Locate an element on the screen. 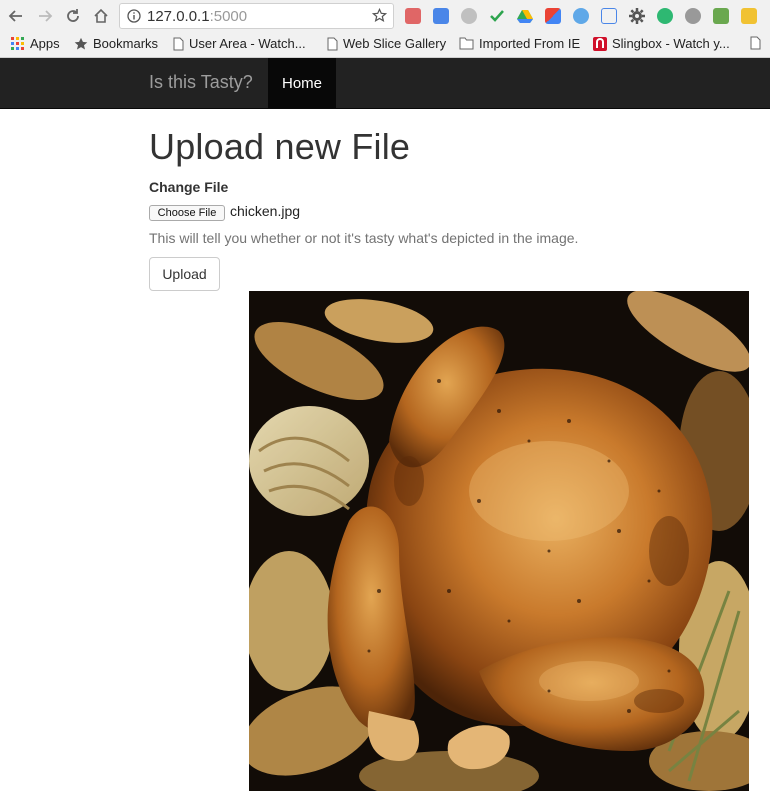 This screenshot has width=770, height=800. bookmark-star-icon is located at coordinates (379, 17).